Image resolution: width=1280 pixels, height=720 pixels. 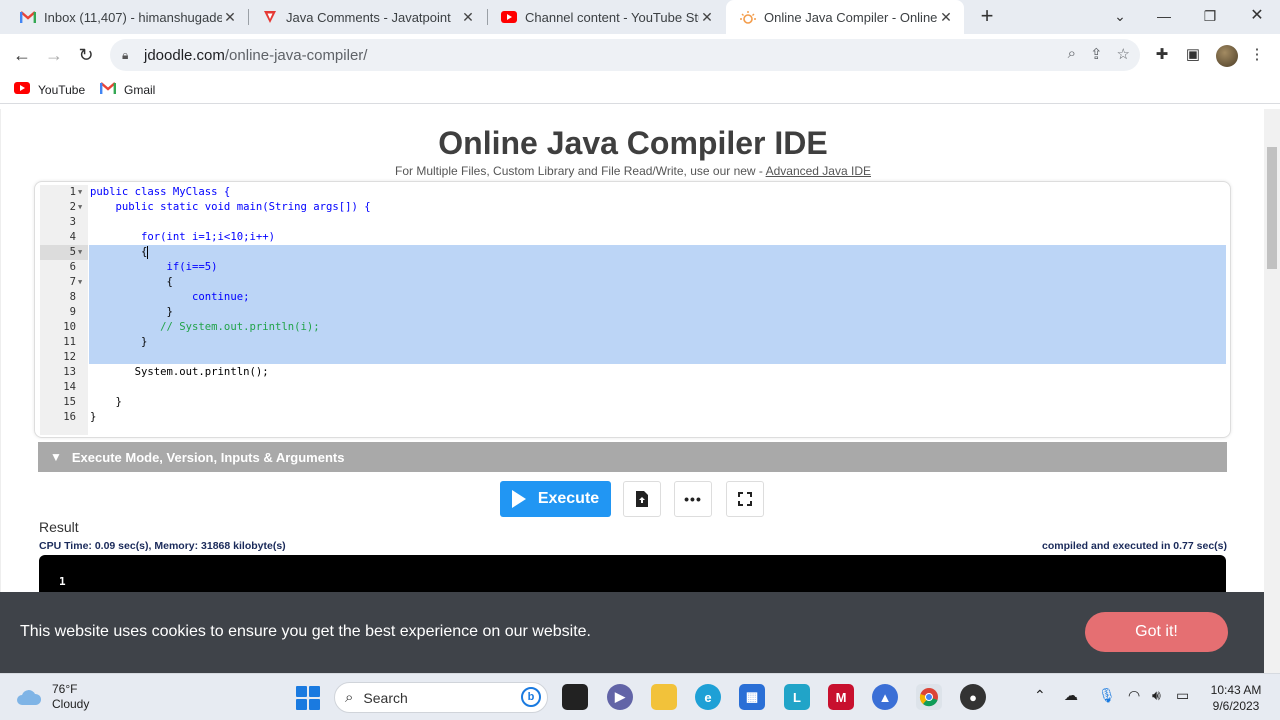 I want to click on bookmark-label: YouTube, so click(x=62, y=89).